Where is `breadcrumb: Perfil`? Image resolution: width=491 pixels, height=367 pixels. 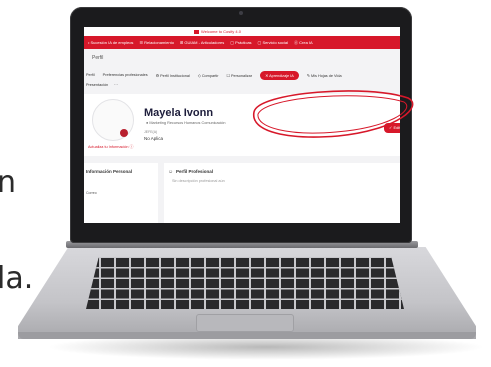
breadcrumb: Perfil is located at coordinates (97, 58).